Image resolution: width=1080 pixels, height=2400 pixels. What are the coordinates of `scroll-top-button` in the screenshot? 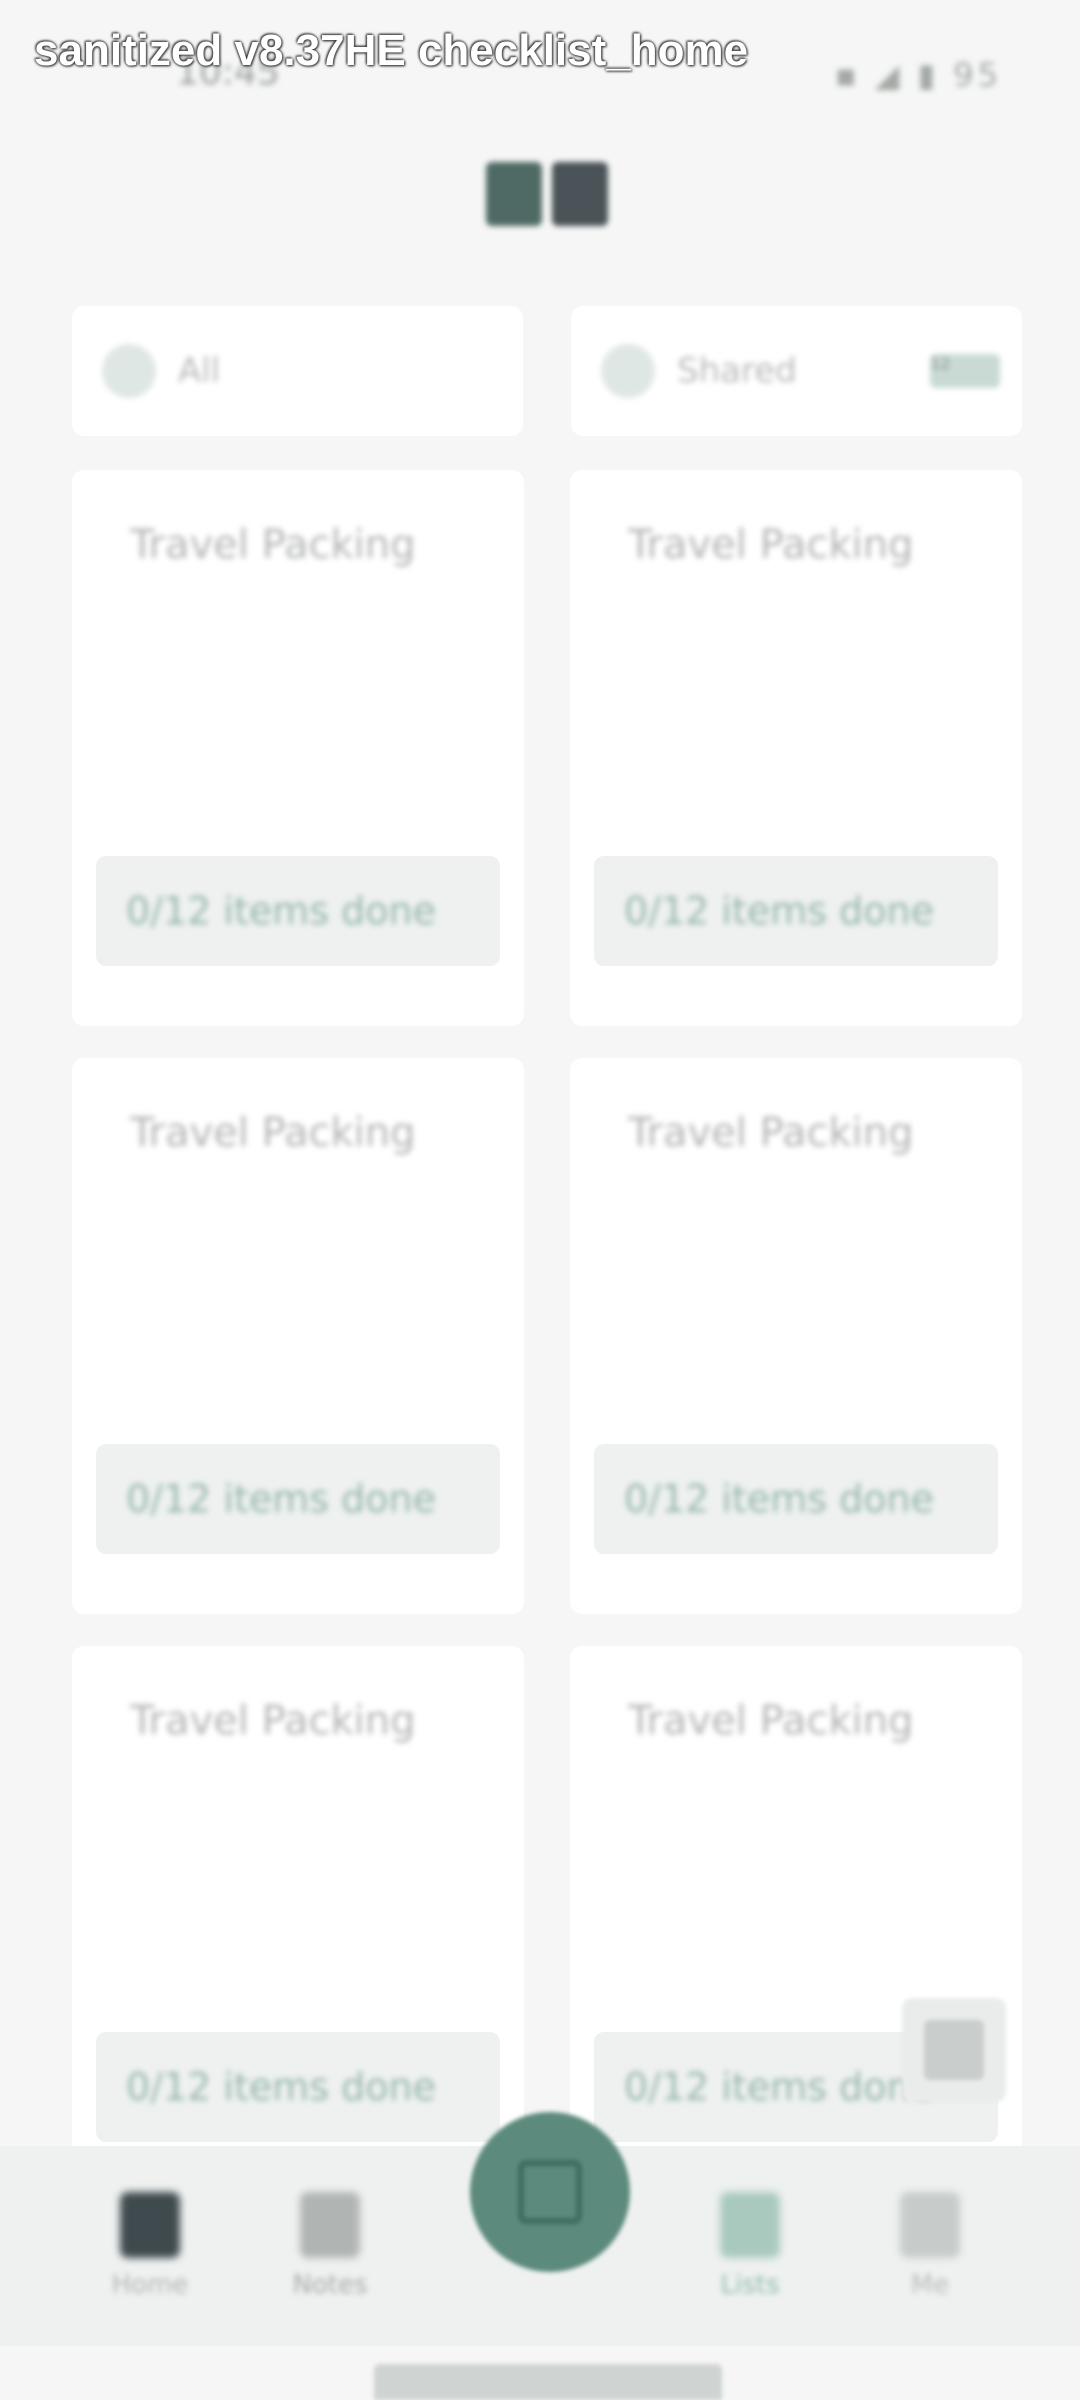 It's located at (954, 2050).